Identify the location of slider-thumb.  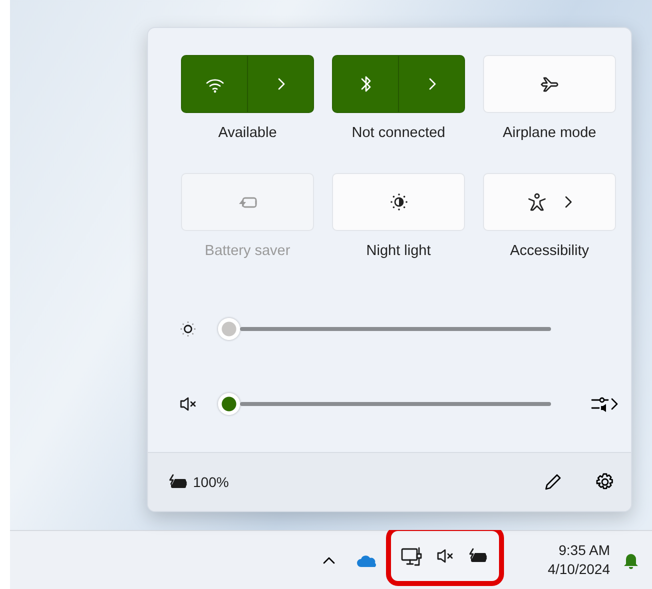
(229, 404).